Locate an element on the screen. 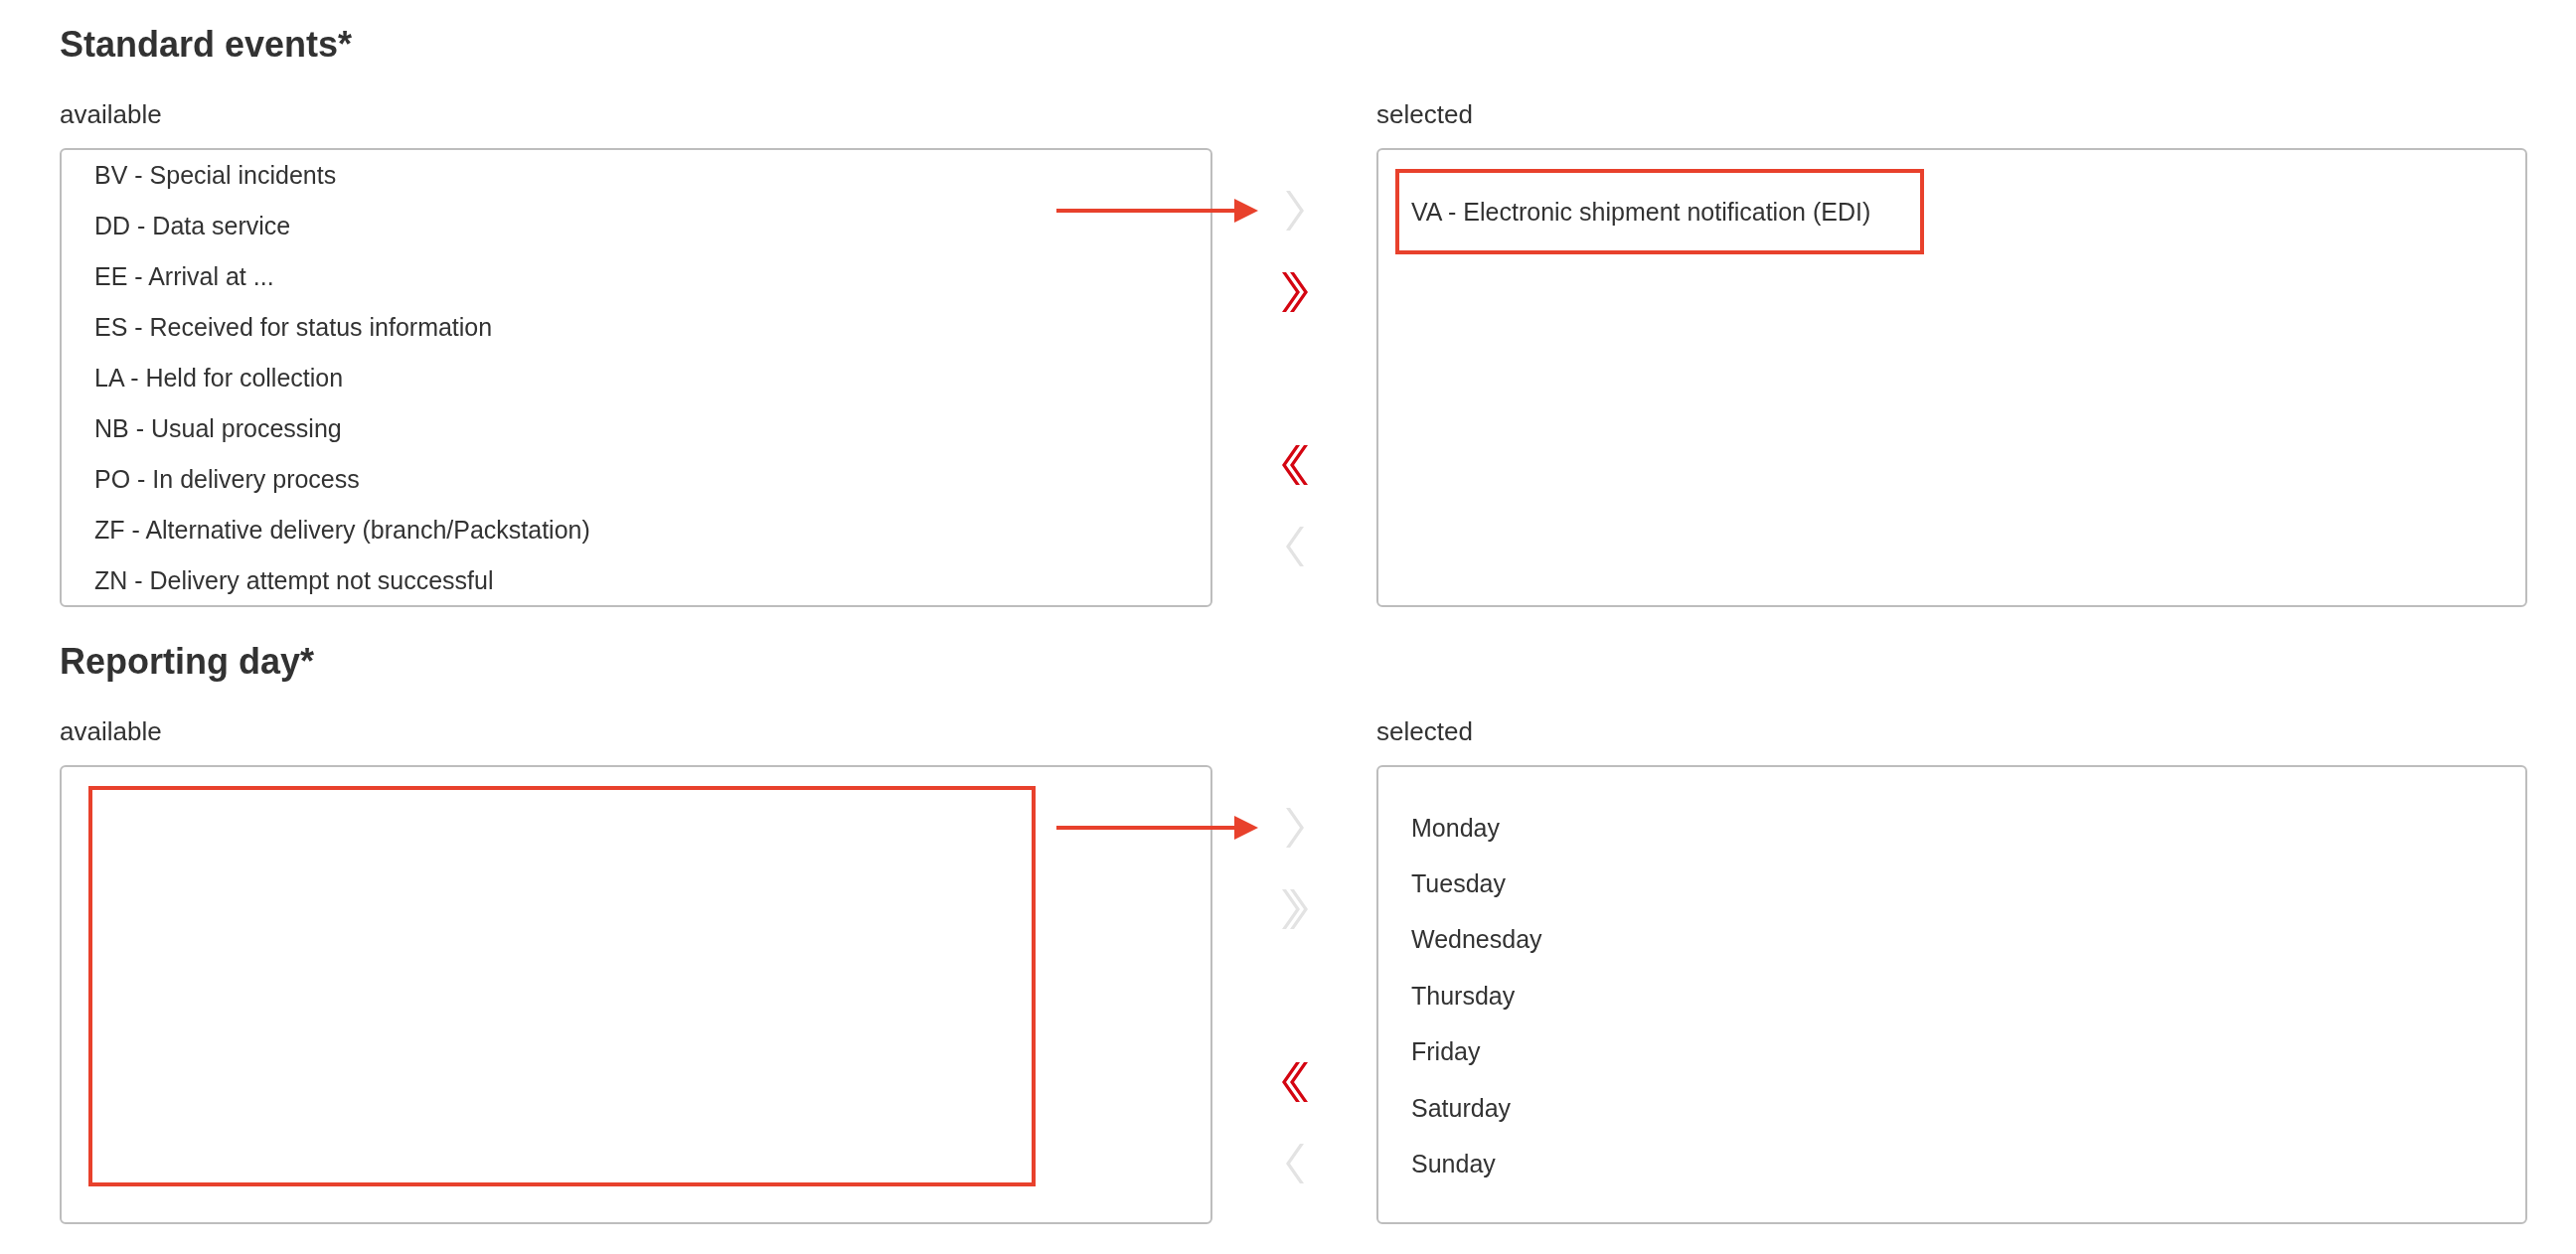 The width and height of the screenshot is (2576, 1254). list-option: Saturday is located at coordinates (1461, 1108).